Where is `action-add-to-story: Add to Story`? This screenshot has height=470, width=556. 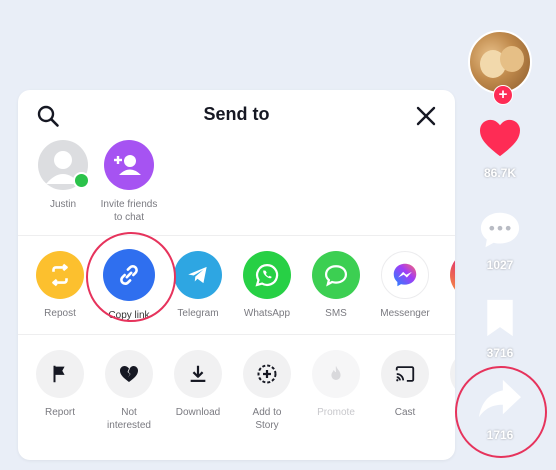 action-add-to-story: Add to Story is located at coordinates (267, 391).